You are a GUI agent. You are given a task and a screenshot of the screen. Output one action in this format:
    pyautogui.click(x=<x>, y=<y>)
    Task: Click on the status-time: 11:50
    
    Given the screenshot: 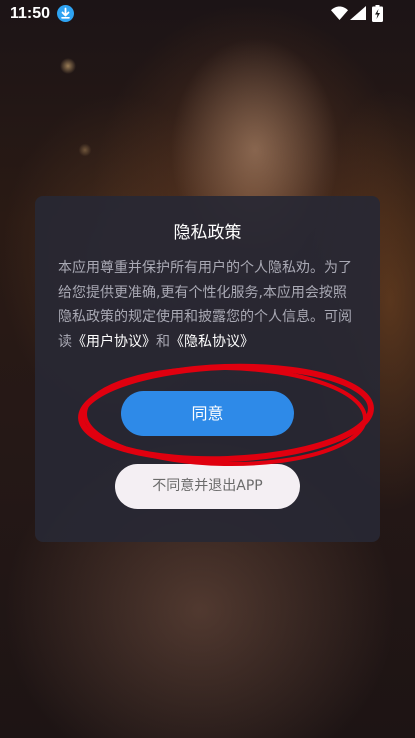 What is the action you would take?
    pyautogui.click(x=30, y=13)
    